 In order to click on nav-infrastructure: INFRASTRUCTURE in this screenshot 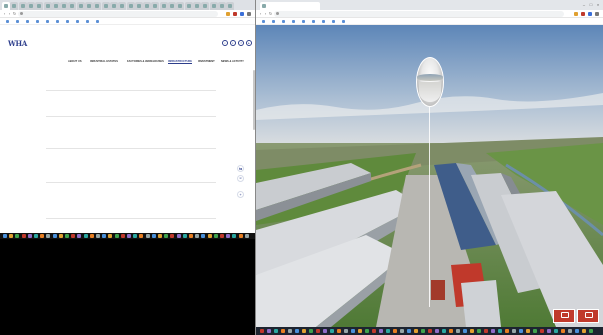, I will do `click(180, 62)`.